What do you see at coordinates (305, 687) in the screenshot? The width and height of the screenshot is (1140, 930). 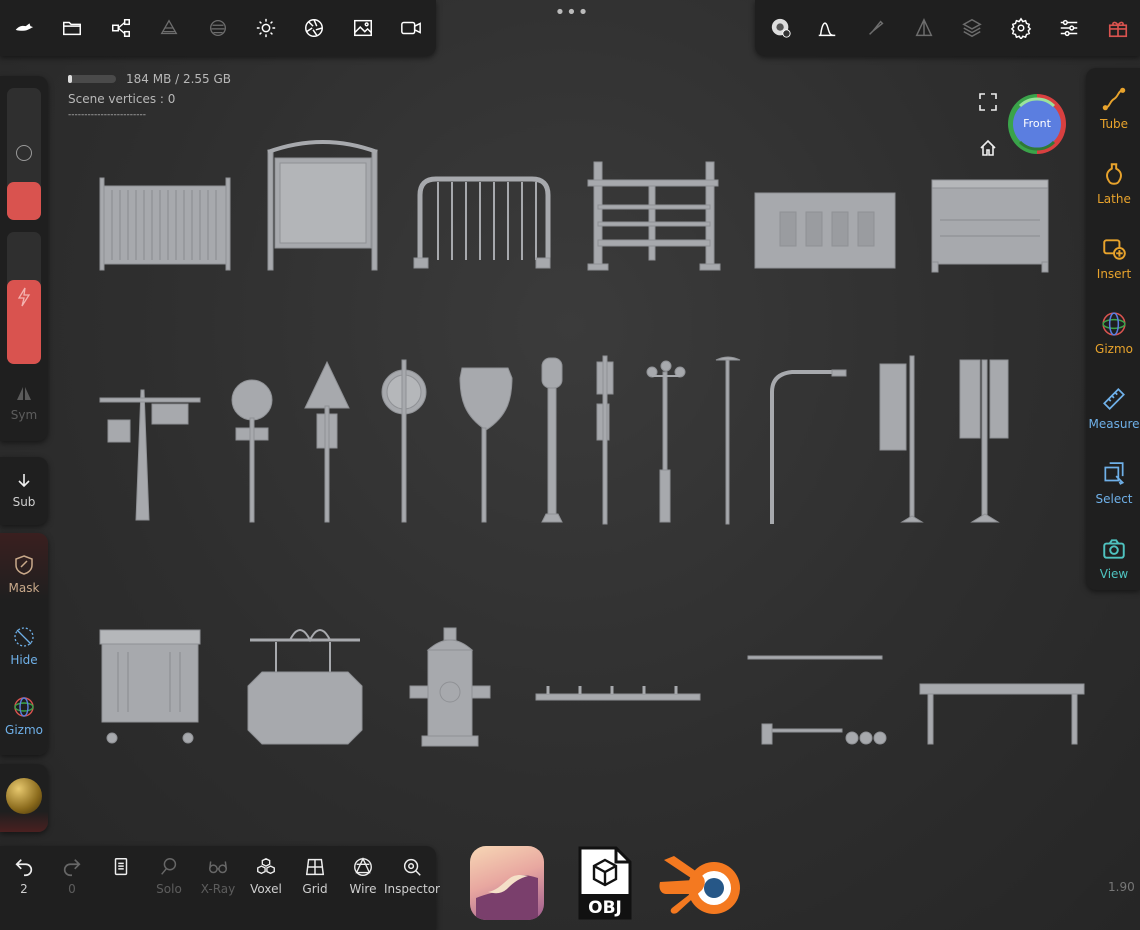 I see `asset-hanging-shop-sign` at bounding box center [305, 687].